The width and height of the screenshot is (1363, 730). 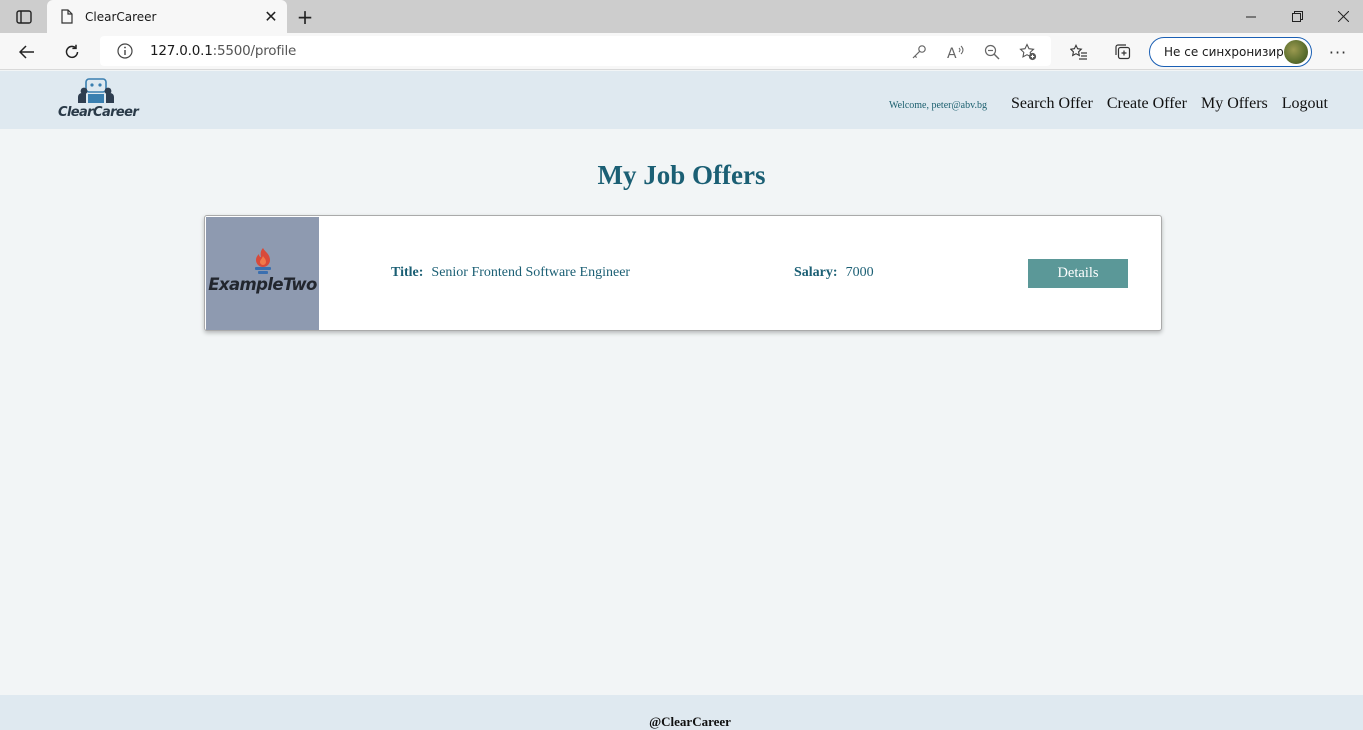 I want to click on tab-title: ClearCareer, so click(x=121, y=16).